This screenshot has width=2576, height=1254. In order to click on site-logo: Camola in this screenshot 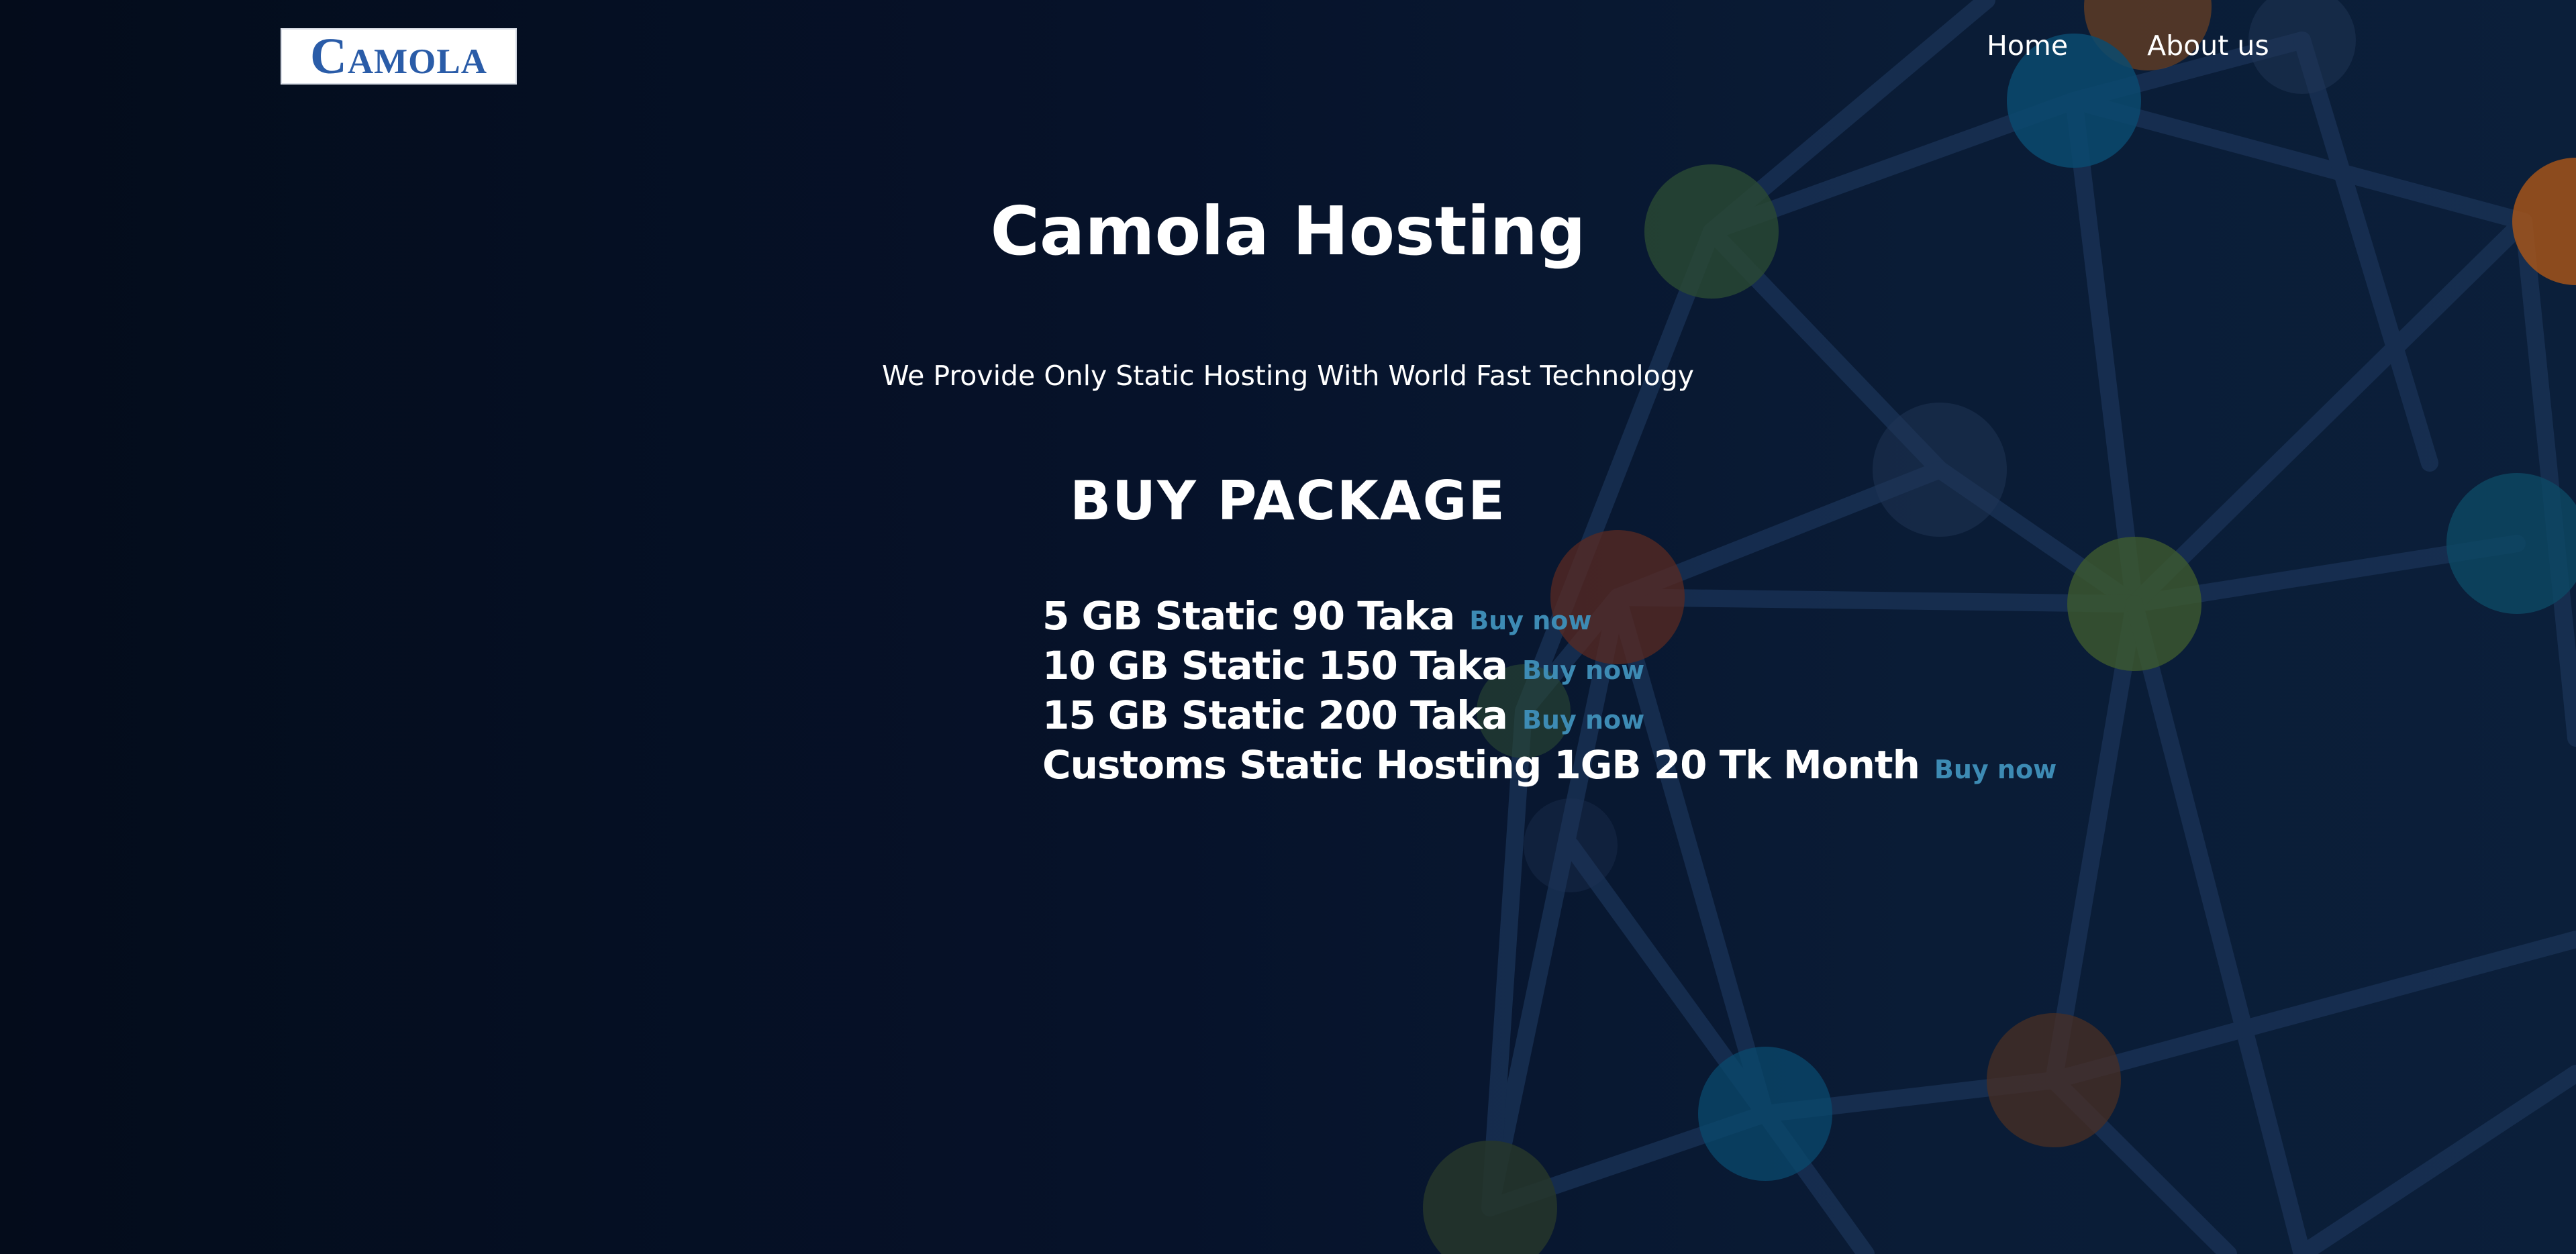, I will do `click(399, 56)`.